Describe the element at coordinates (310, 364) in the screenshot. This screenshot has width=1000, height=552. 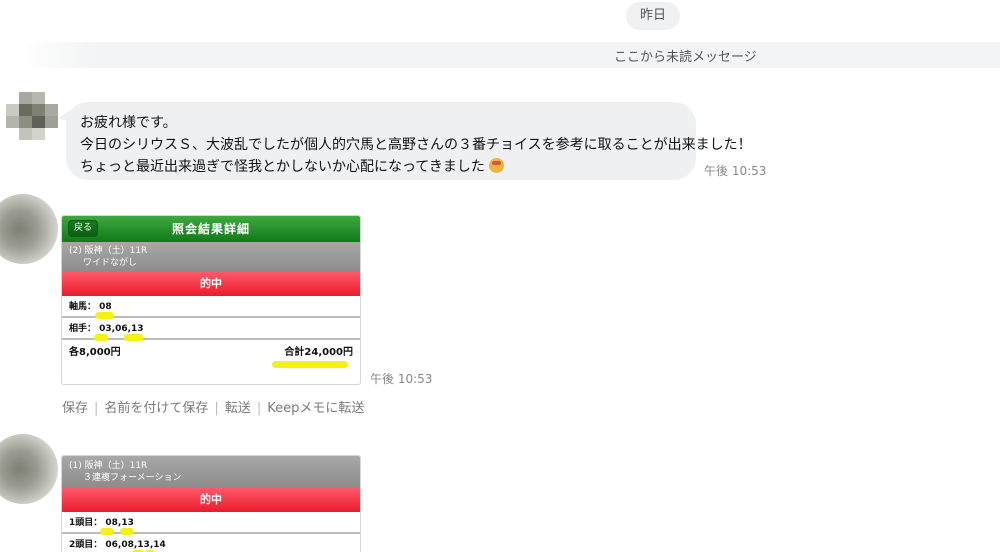
I see `highlight-mark` at that location.